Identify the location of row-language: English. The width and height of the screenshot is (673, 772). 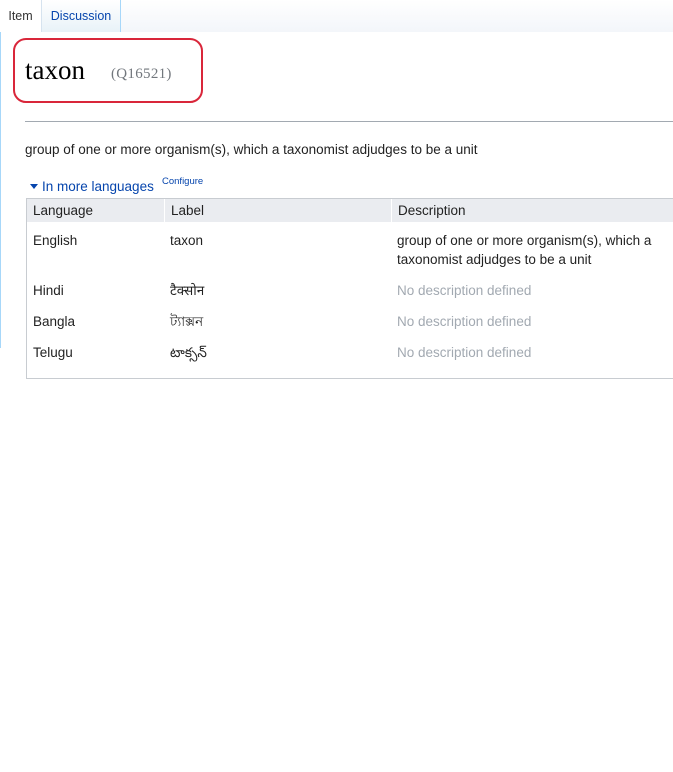
(55, 240).